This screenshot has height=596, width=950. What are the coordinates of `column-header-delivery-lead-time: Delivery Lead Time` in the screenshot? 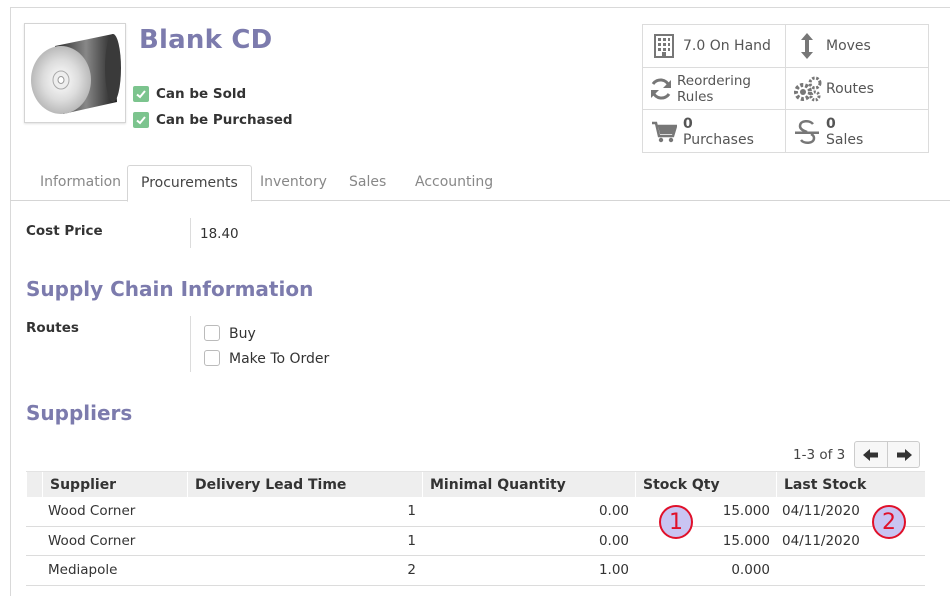 It's located at (304, 485).